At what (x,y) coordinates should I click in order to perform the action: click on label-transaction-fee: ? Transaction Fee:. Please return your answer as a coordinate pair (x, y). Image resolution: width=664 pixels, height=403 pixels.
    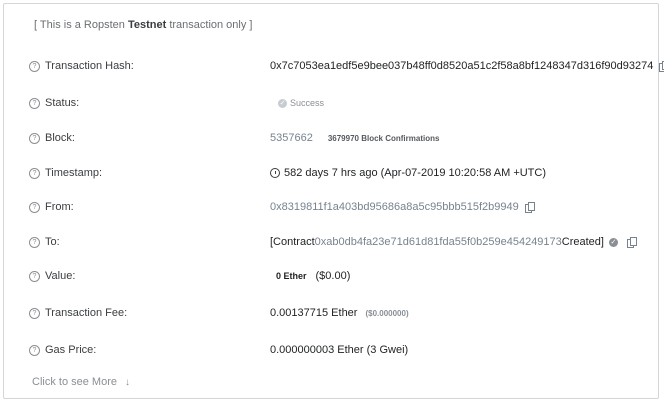
    Looking at the image, I should click on (78, 313).